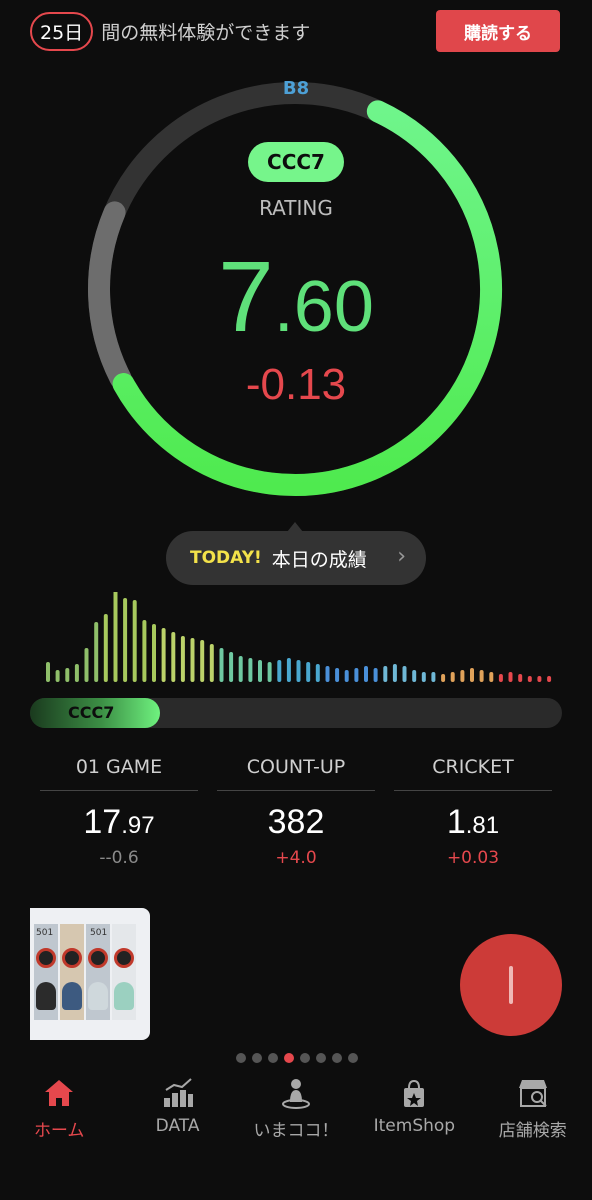  I want to click on stat-value-dec: .81, so click(482, 825).